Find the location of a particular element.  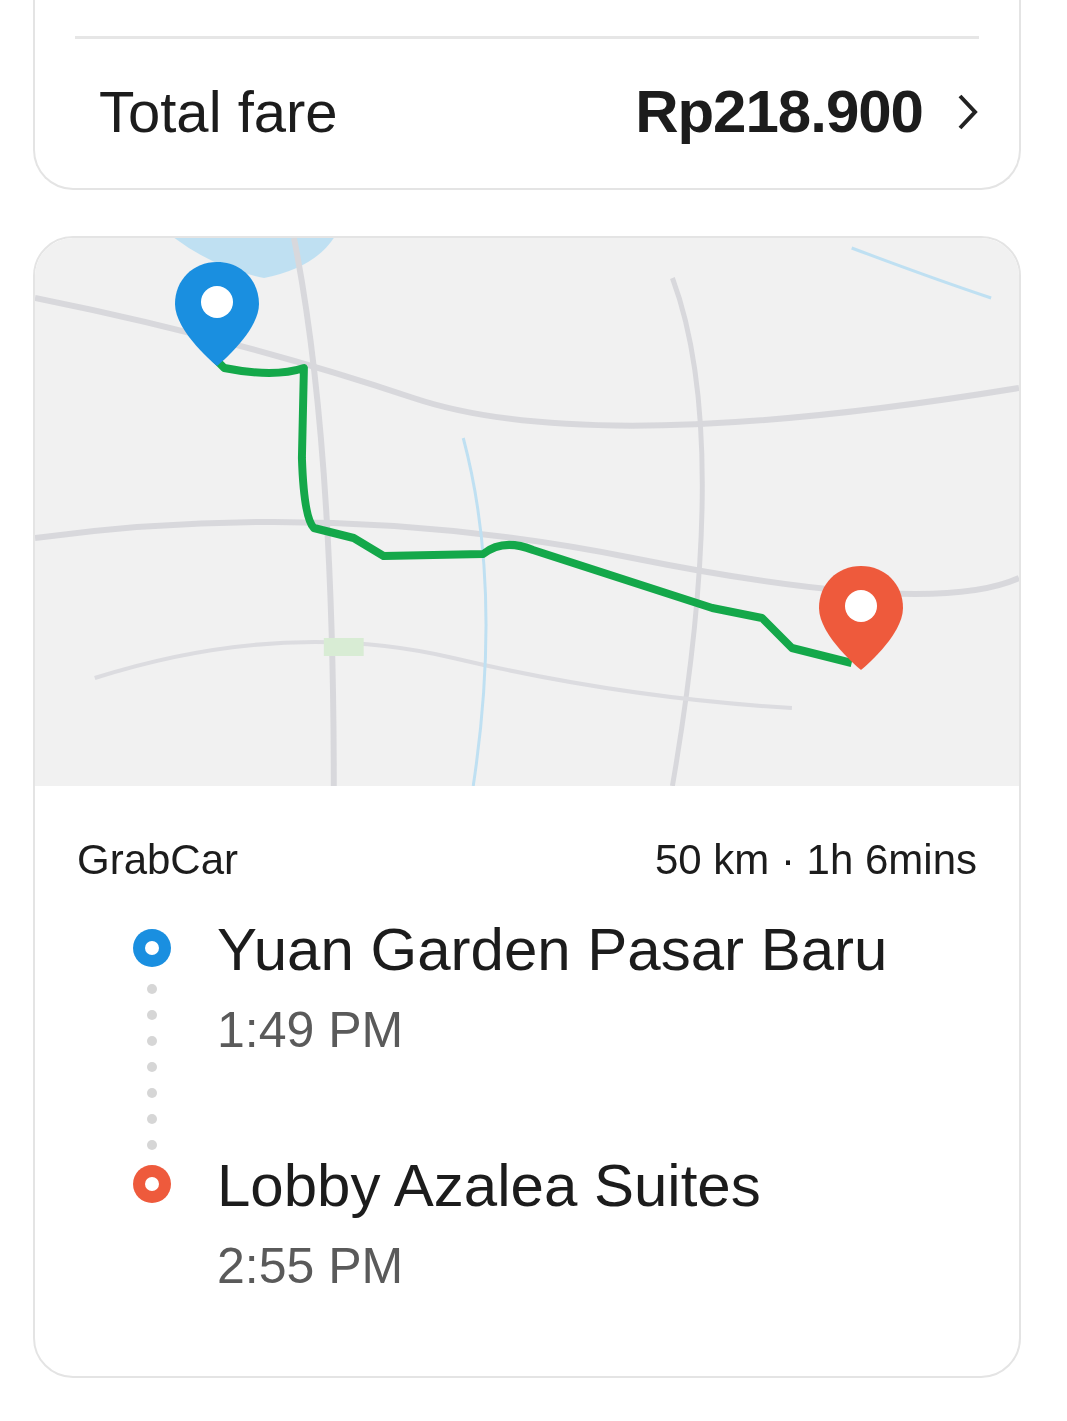

service-name: GrabCar is located at coordinates (158, 860).